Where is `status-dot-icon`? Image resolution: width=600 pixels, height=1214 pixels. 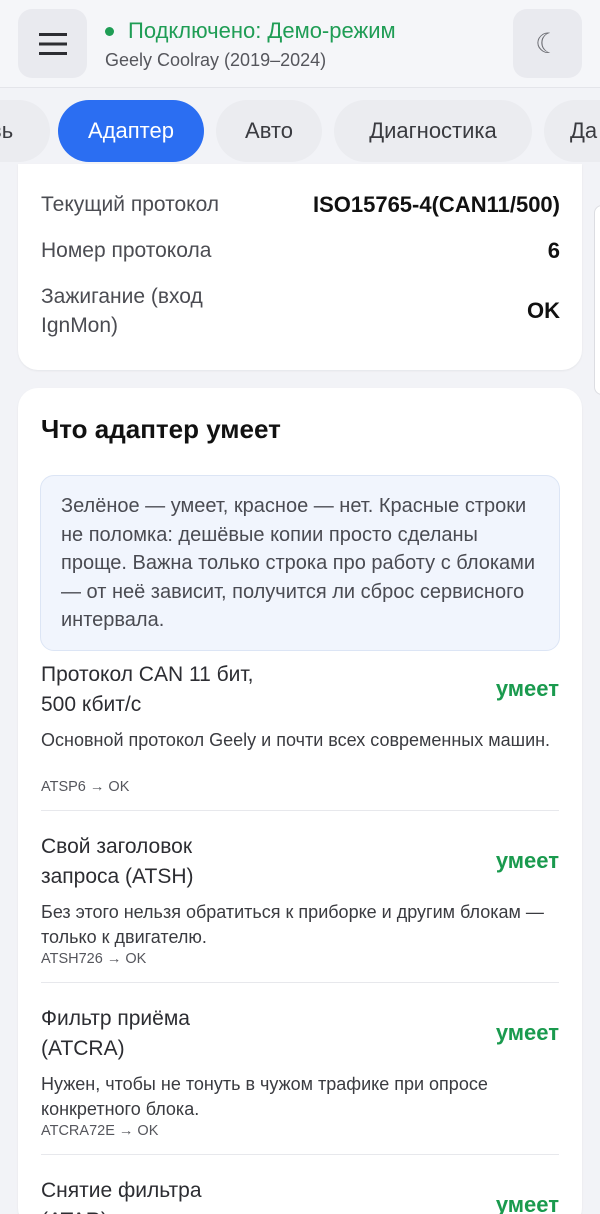 status-dot-icon is located at coordinates (109, 31).